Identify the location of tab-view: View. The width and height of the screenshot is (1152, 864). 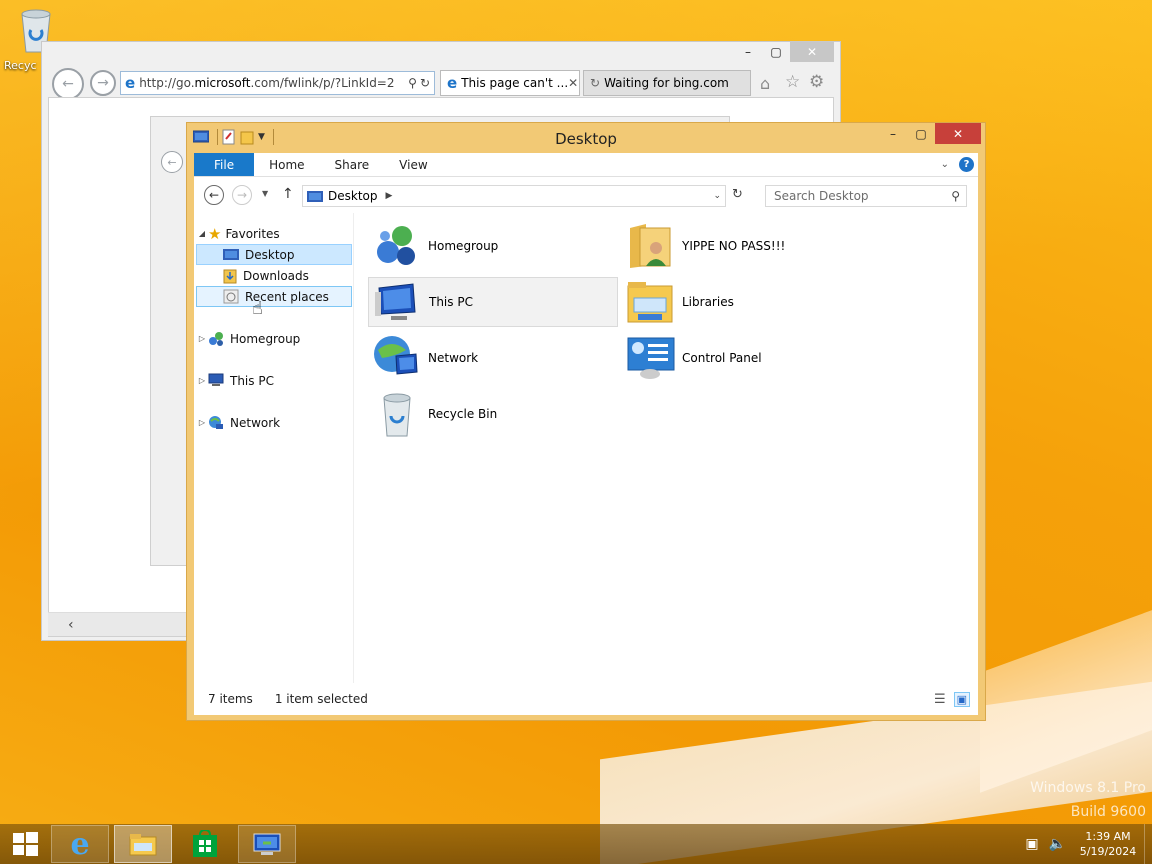
(413, 164).